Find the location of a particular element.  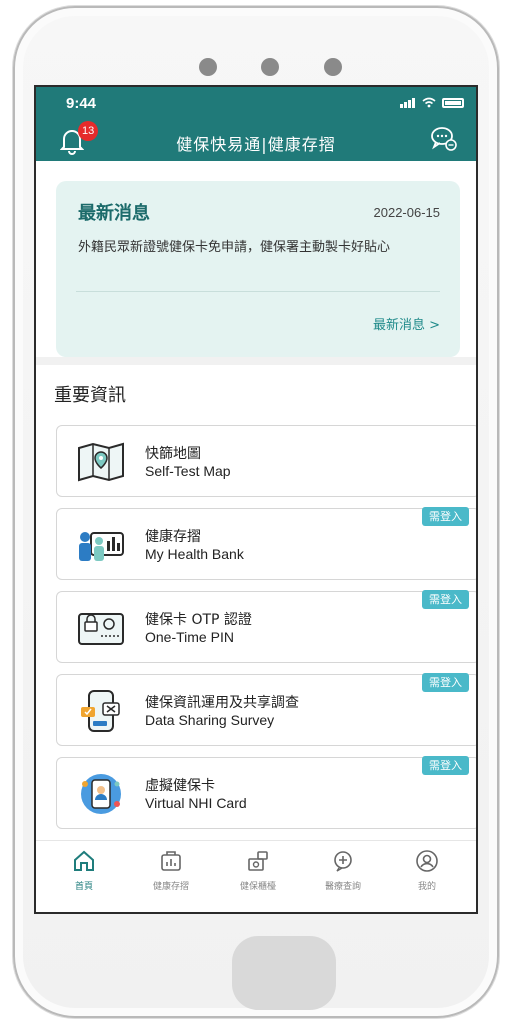

news-divider is located at coordinates (258, 291).